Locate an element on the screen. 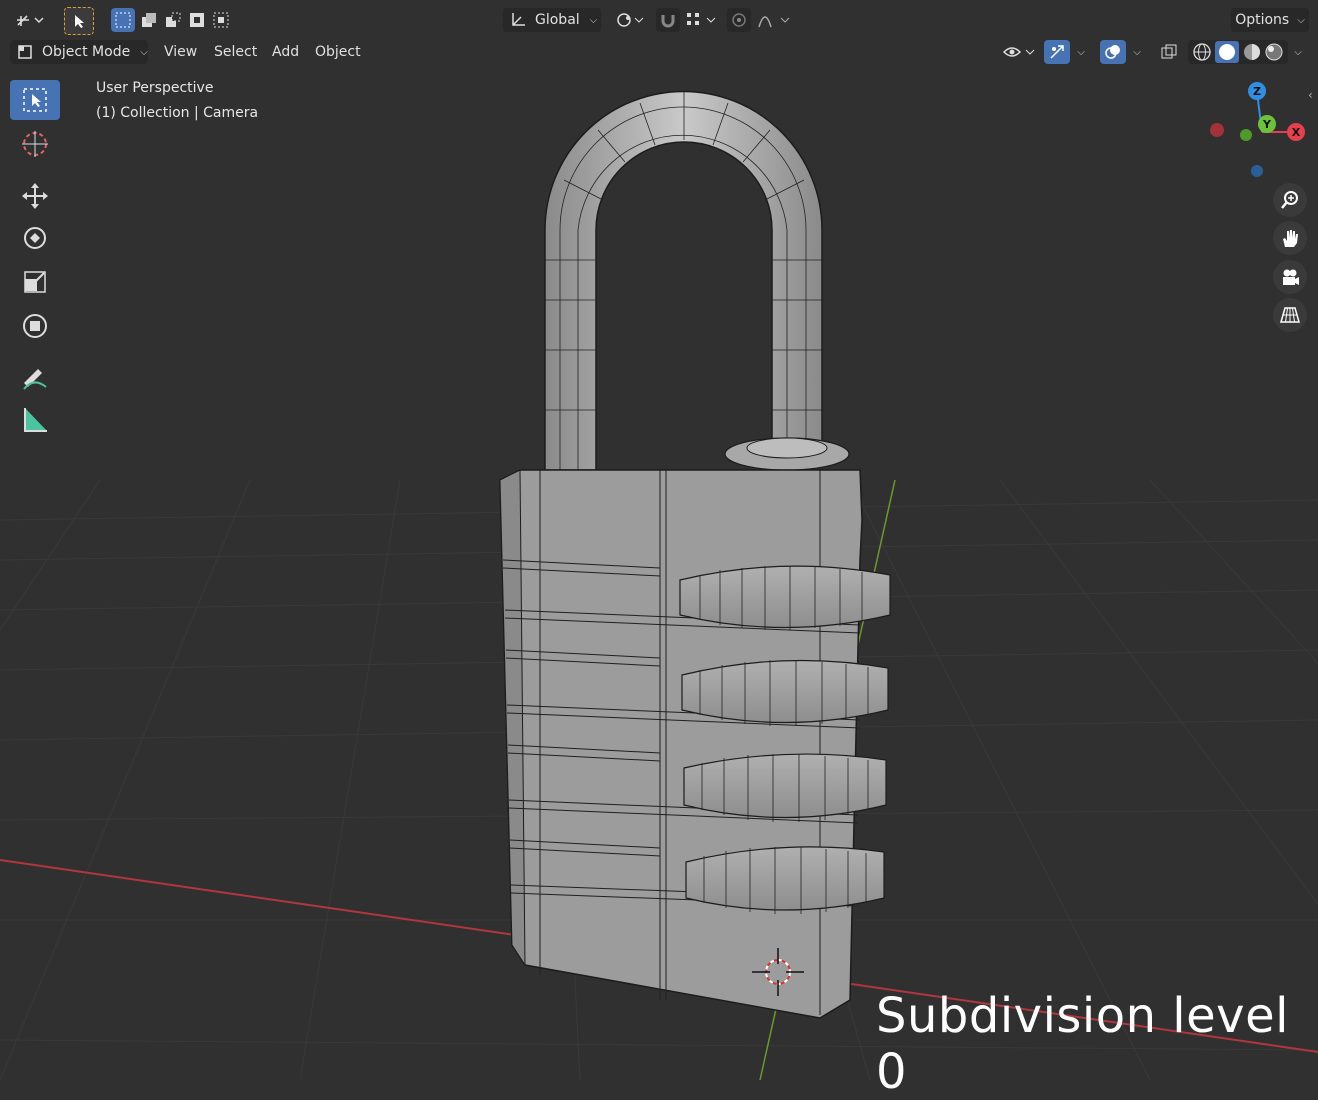 The image size is (1318, 1100). shading-group is located at coordinates (1238, 52).